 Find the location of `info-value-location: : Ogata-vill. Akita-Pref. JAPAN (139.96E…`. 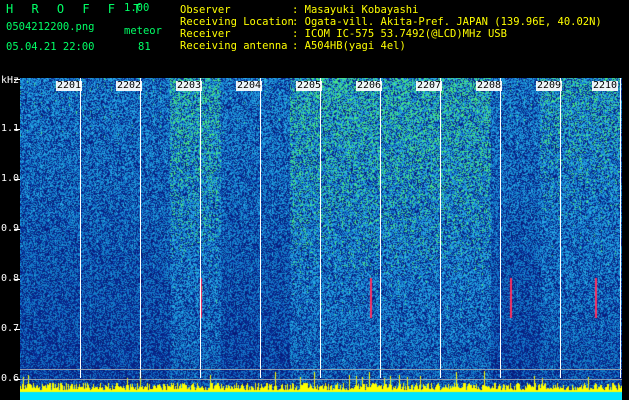

info-value-location: : Ogata-vill. Akita-Pref. JAPAN (139.96E… is located at coordinates (447, 22).